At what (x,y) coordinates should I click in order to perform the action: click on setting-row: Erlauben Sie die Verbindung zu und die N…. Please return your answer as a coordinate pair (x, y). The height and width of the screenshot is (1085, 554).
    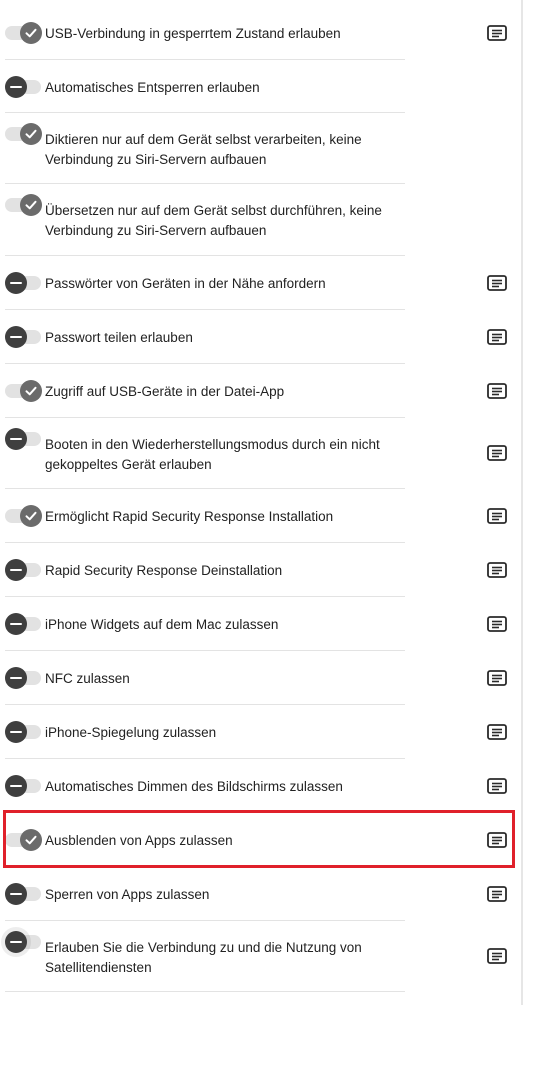
    Looking at the image, I should click on (260, 956).